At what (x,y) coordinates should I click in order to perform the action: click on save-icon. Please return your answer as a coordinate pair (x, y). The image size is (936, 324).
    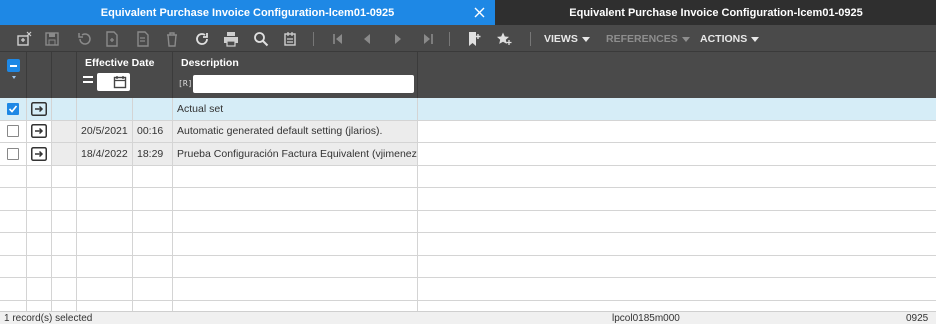
    Looking at the image, I should click on (52, 39).